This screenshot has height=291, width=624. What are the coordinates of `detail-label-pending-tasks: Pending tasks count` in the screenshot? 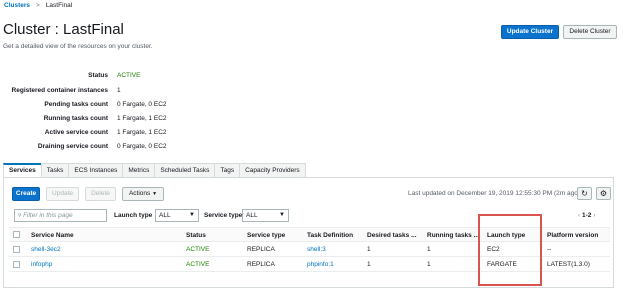 It's located at (76, 104).